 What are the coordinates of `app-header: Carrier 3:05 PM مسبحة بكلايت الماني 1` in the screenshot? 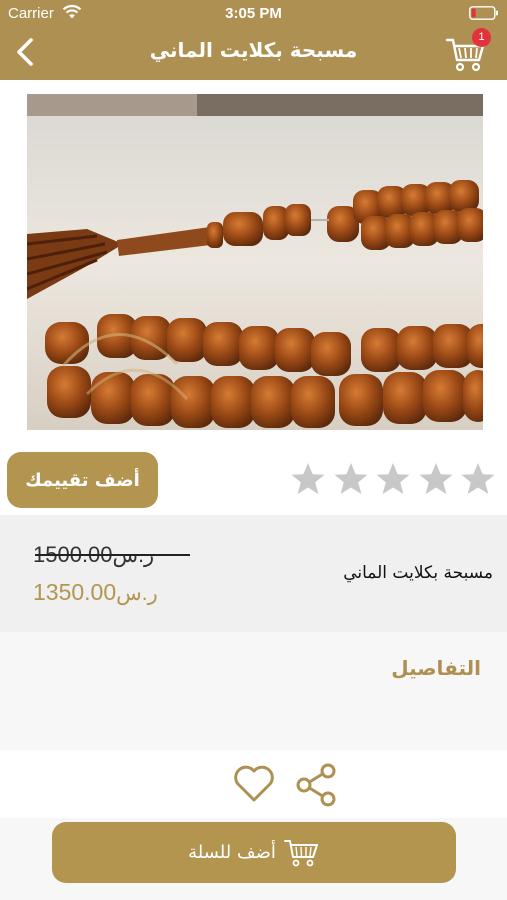 It's located at (253, 40).